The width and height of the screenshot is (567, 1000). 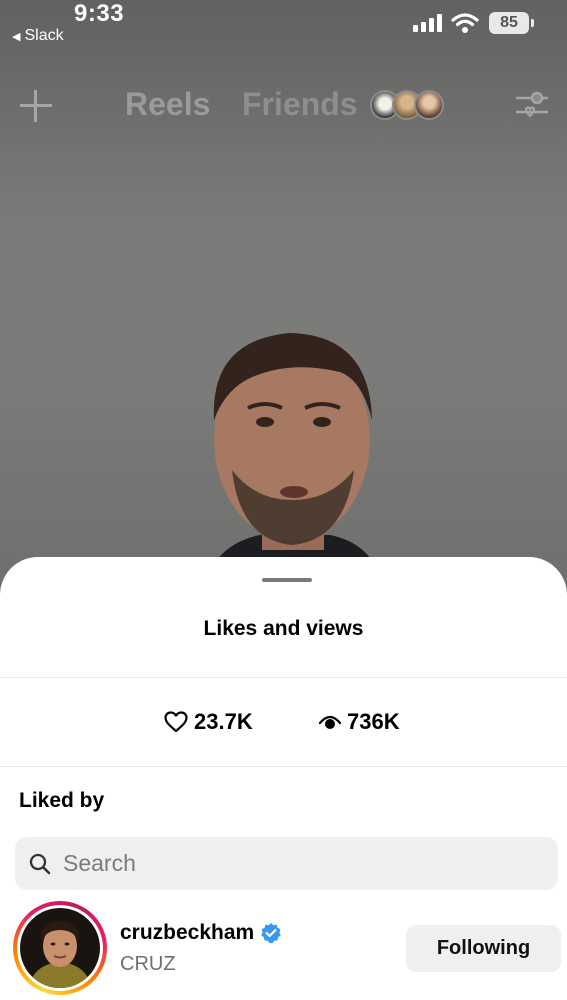 What do you see at coordinates (427, 23) in the screenshot?
I see `cellular-signal-icon` at bounding box center [427, 23].